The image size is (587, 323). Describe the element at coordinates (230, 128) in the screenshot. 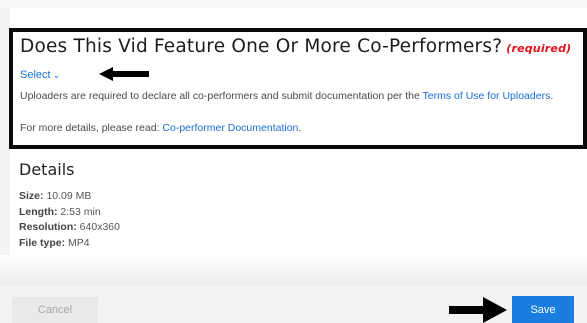

I see `co-performer-documentation-link: Co-performer Documentation` at that location.